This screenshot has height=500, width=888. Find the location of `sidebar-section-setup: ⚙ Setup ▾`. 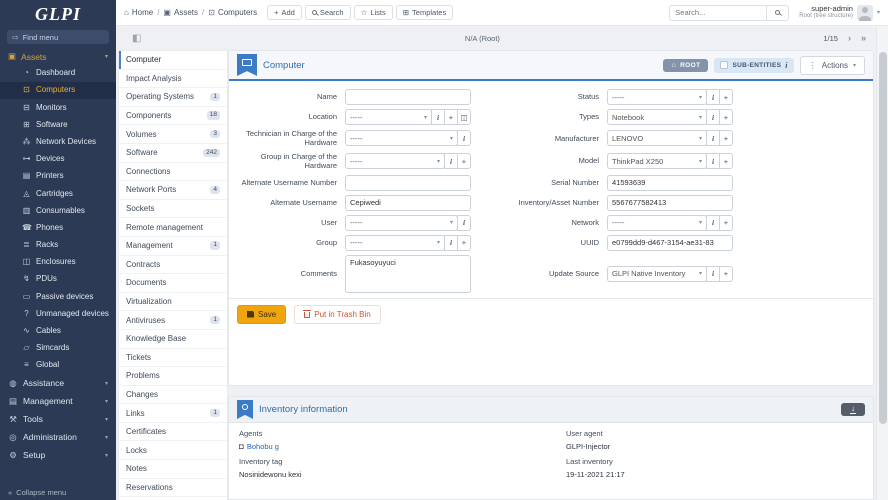

sidebar-section-setup: ⚙ Setup ▾ is located at coordinates (58, 455).